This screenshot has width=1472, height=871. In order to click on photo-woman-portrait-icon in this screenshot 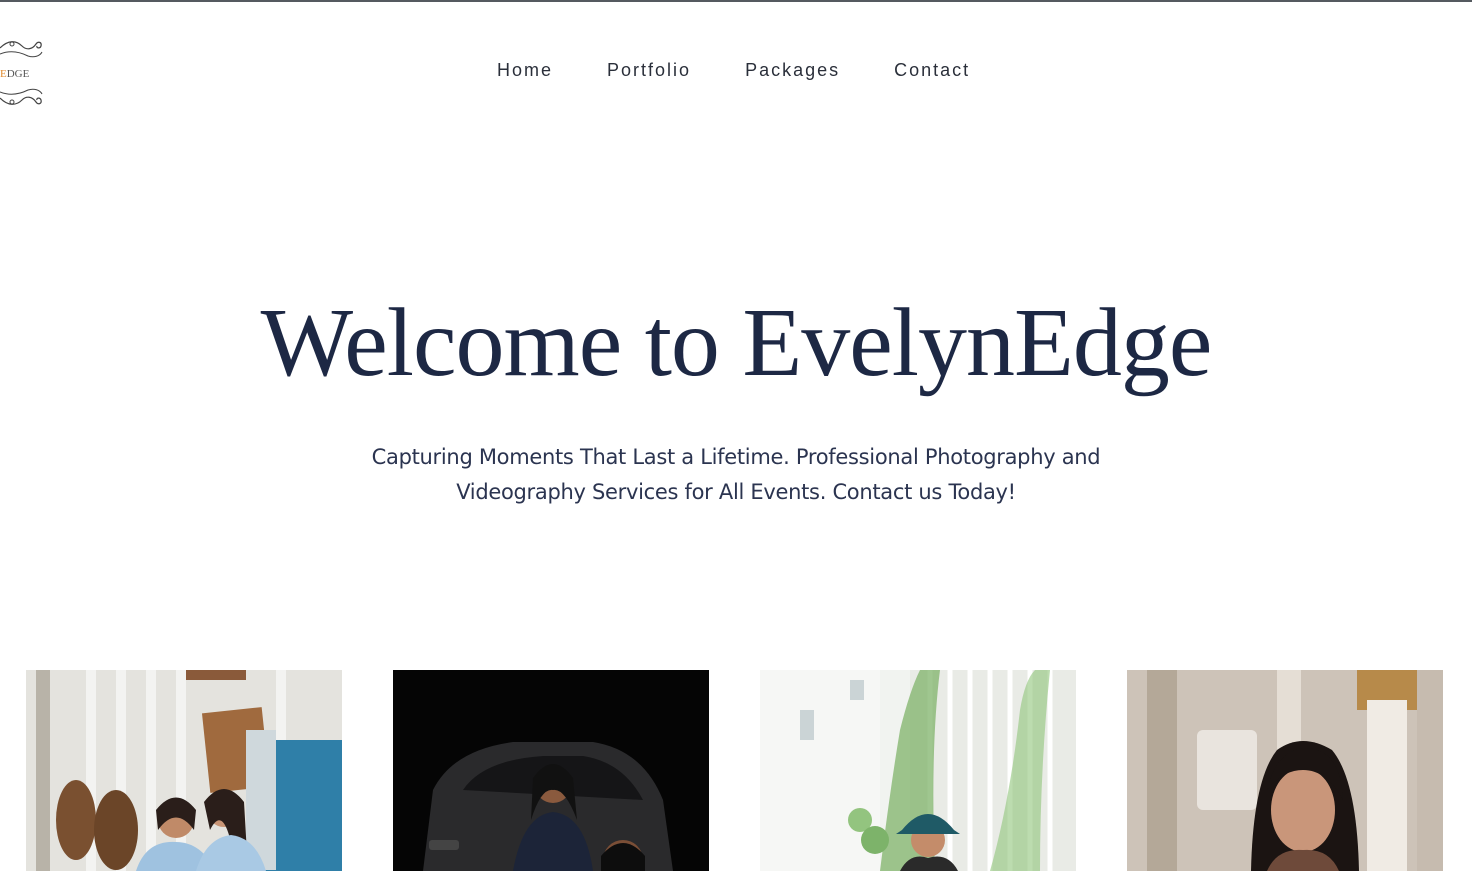, I will do `click(1285, 770)`.